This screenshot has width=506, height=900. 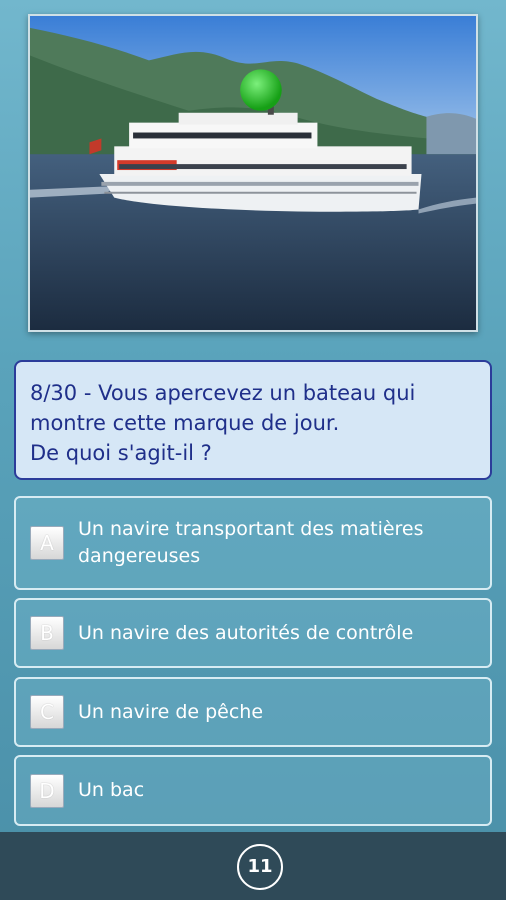 I want to click on answer-option-c: C Un navire de pêche, so click(x=253, y=712).